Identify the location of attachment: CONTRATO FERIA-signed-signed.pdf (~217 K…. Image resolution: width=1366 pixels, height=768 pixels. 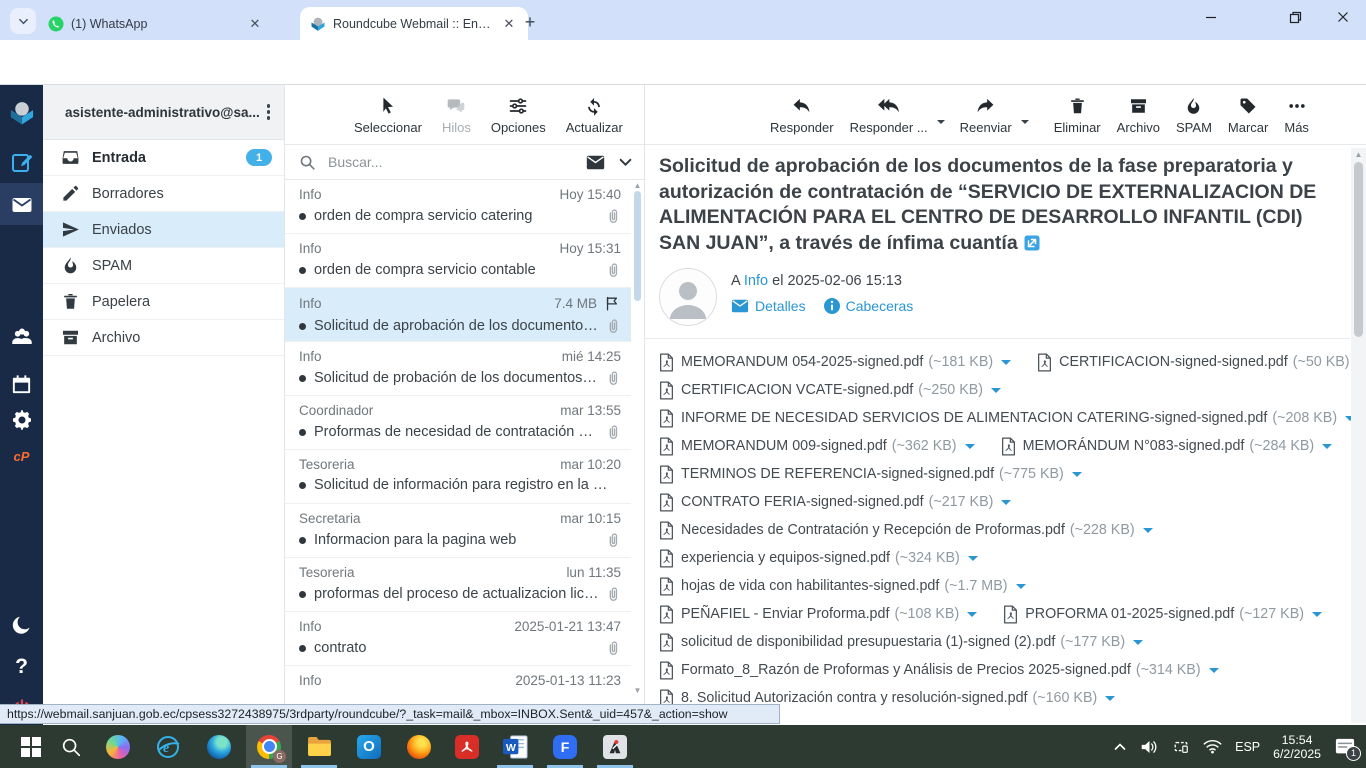
(835, 502).